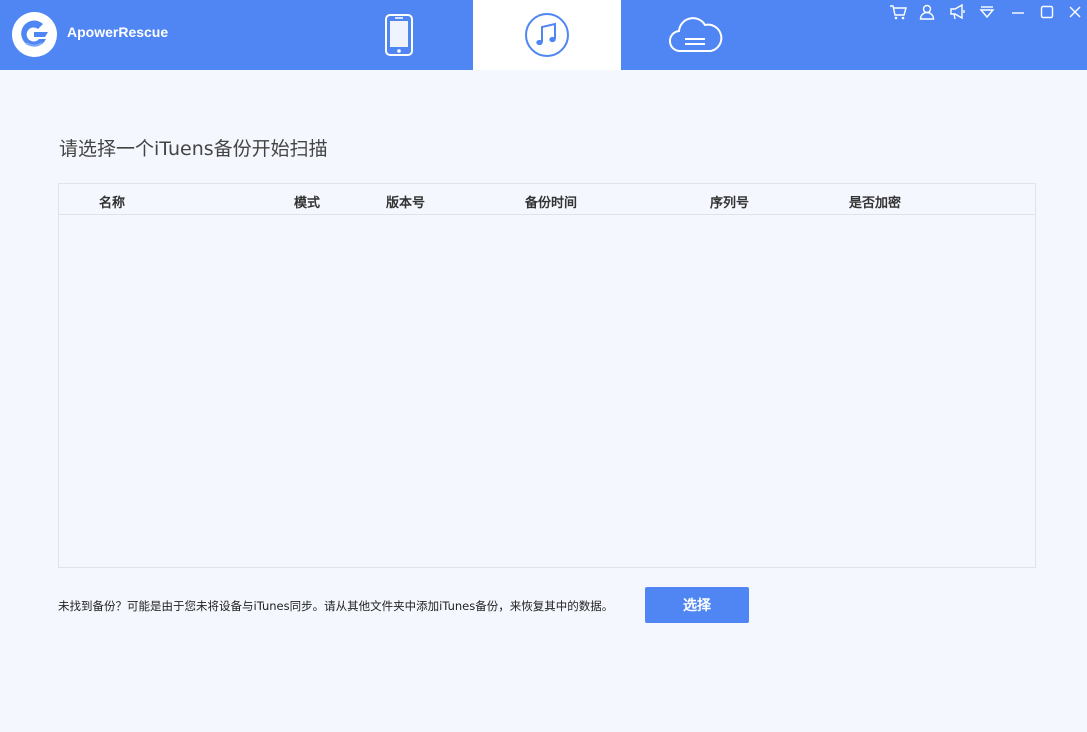 This screenshot has height=732, width=1087. I want to click on cart-button, so click(898, 12).